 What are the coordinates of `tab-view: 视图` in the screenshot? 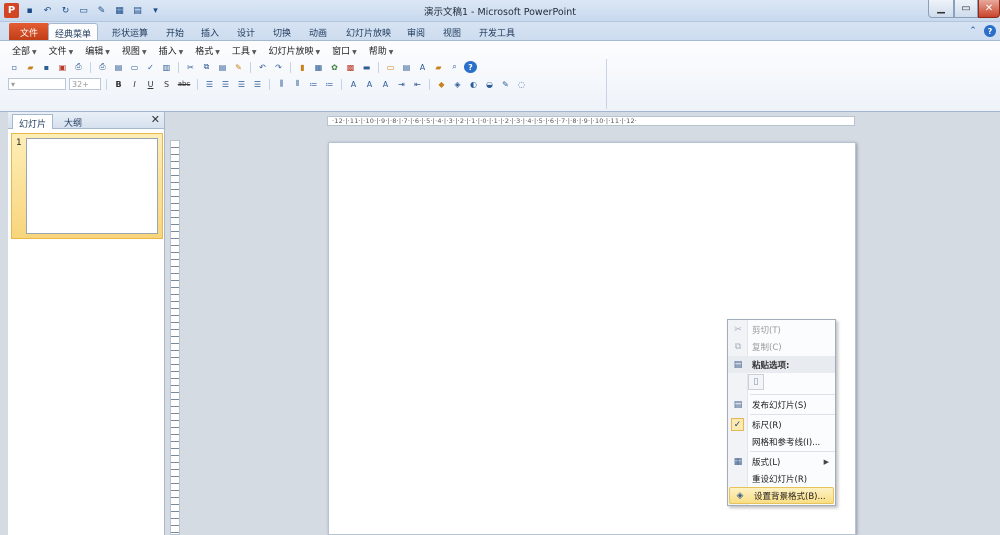 It's located at (452, 31).